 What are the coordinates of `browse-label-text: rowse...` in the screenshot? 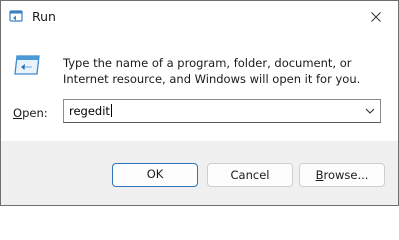 It's located at (346, 175).